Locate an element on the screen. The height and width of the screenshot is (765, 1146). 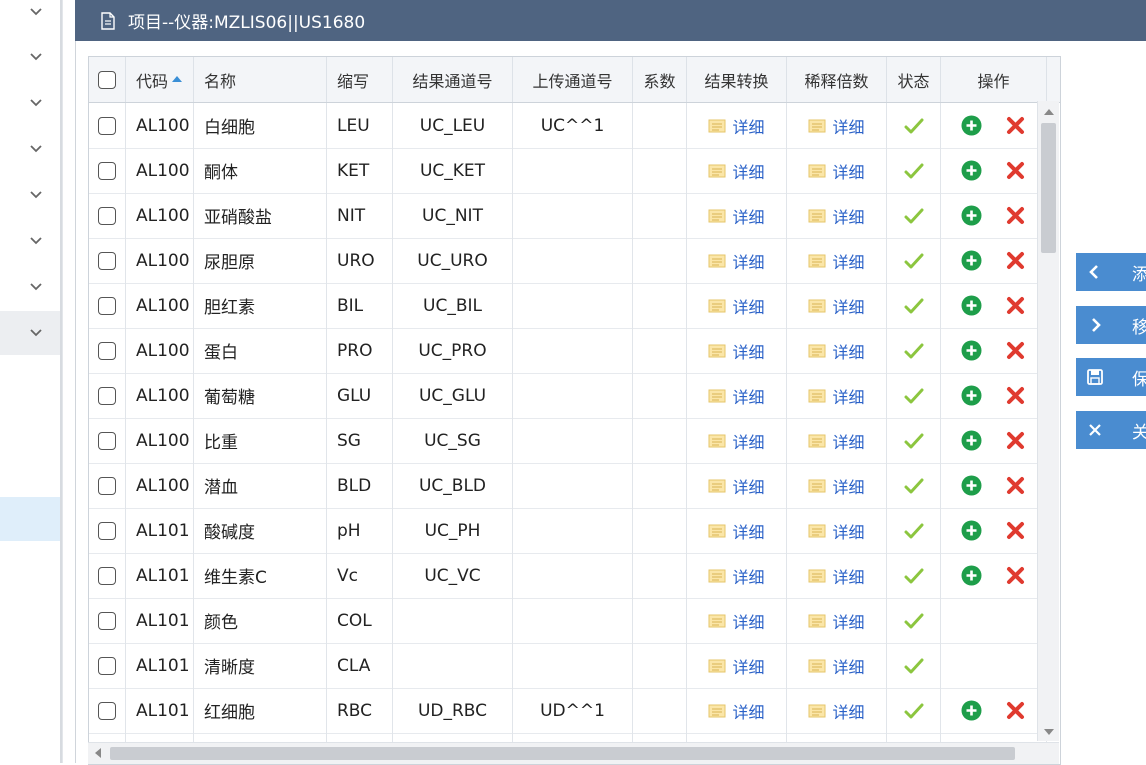
column-header-abbr: 缩写 is located at coordinates (360, 79).